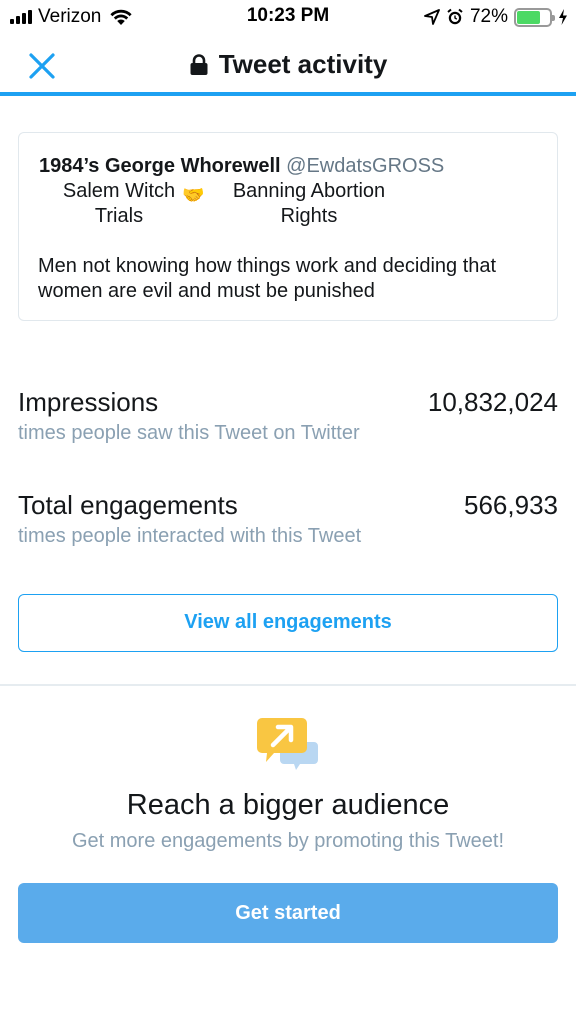  Describe the element at coordinates (529, 17) in the screenshot. I see `battery-level-fill` at that location.